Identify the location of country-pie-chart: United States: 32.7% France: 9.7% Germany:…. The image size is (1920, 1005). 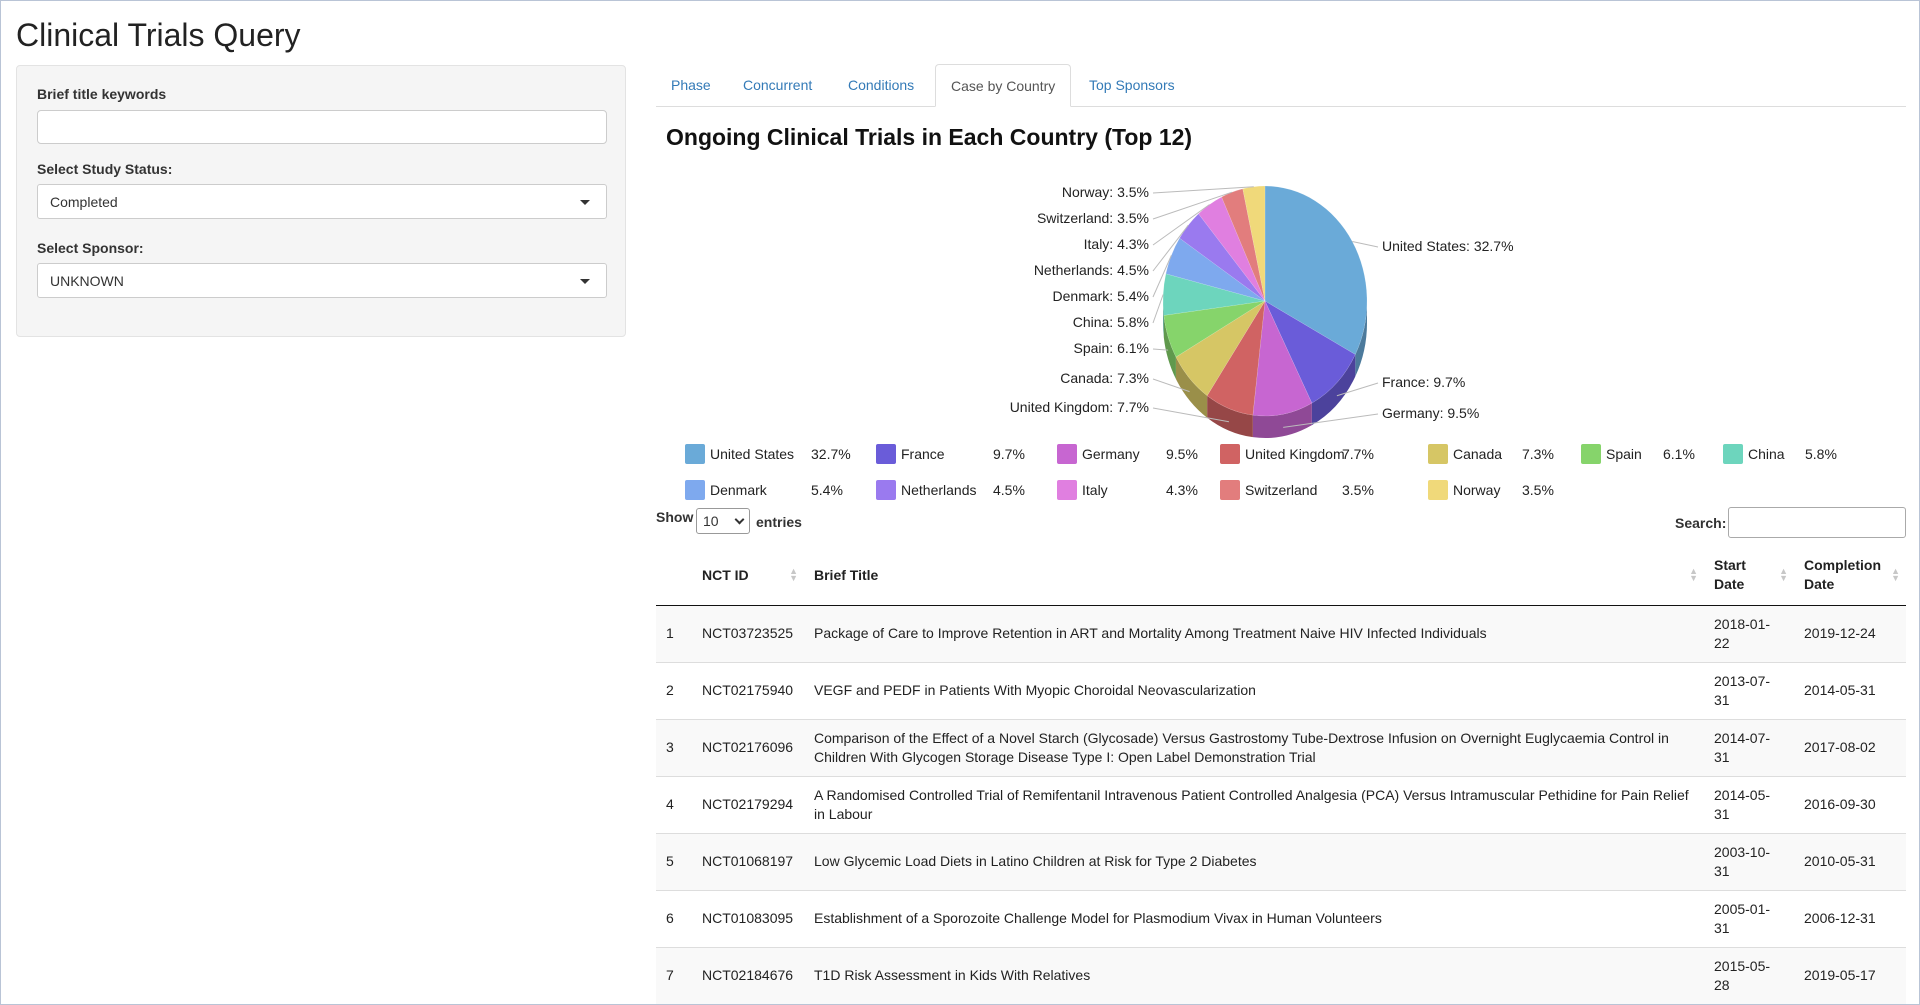
(1262, 311).